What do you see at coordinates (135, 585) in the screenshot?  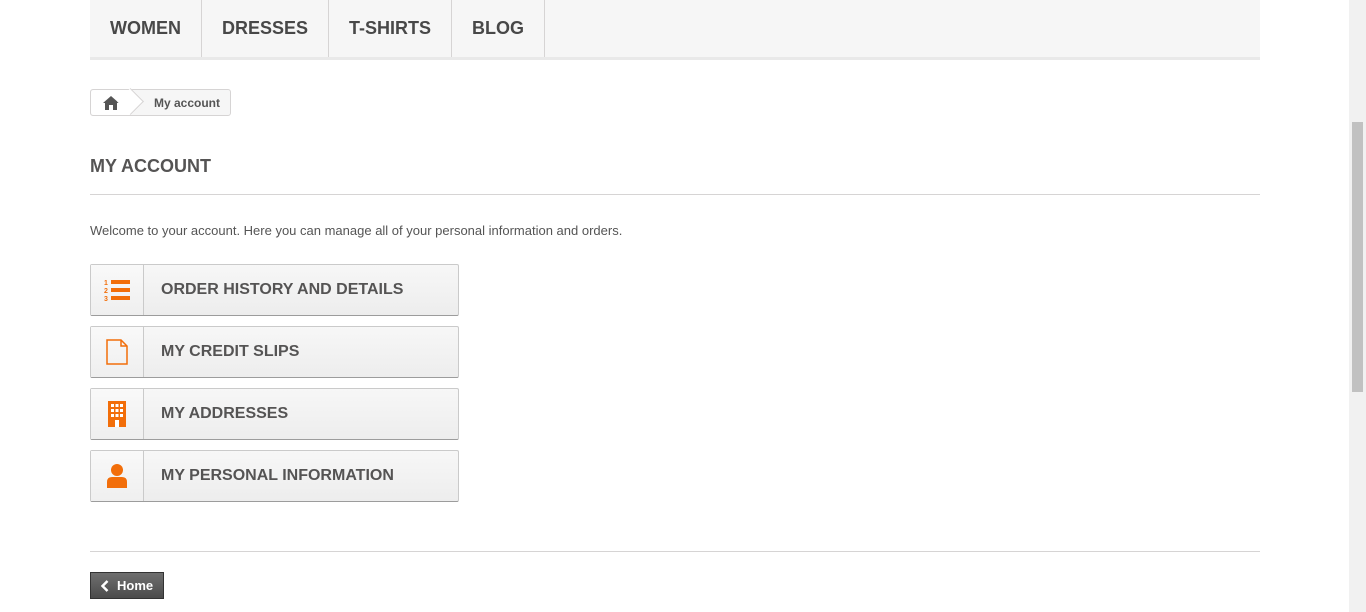 I see `home-button-label: Home` at bounding box center [135, 585].